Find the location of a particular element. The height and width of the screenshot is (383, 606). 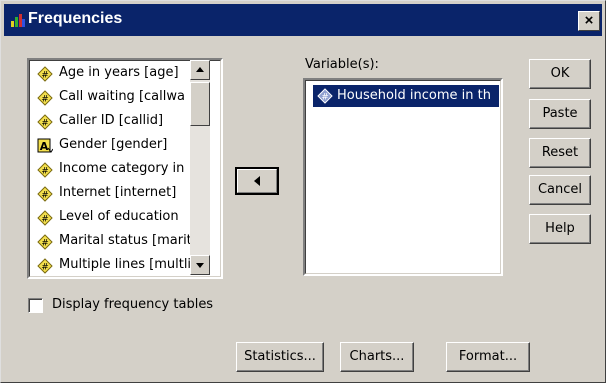

close-icon: × is located at coordinates (589, 20).